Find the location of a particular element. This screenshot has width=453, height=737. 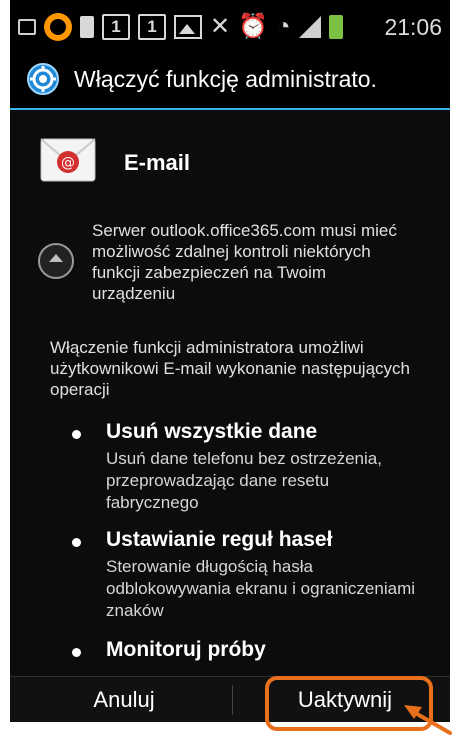

gallery-icon is located at coordinates (188, 27).